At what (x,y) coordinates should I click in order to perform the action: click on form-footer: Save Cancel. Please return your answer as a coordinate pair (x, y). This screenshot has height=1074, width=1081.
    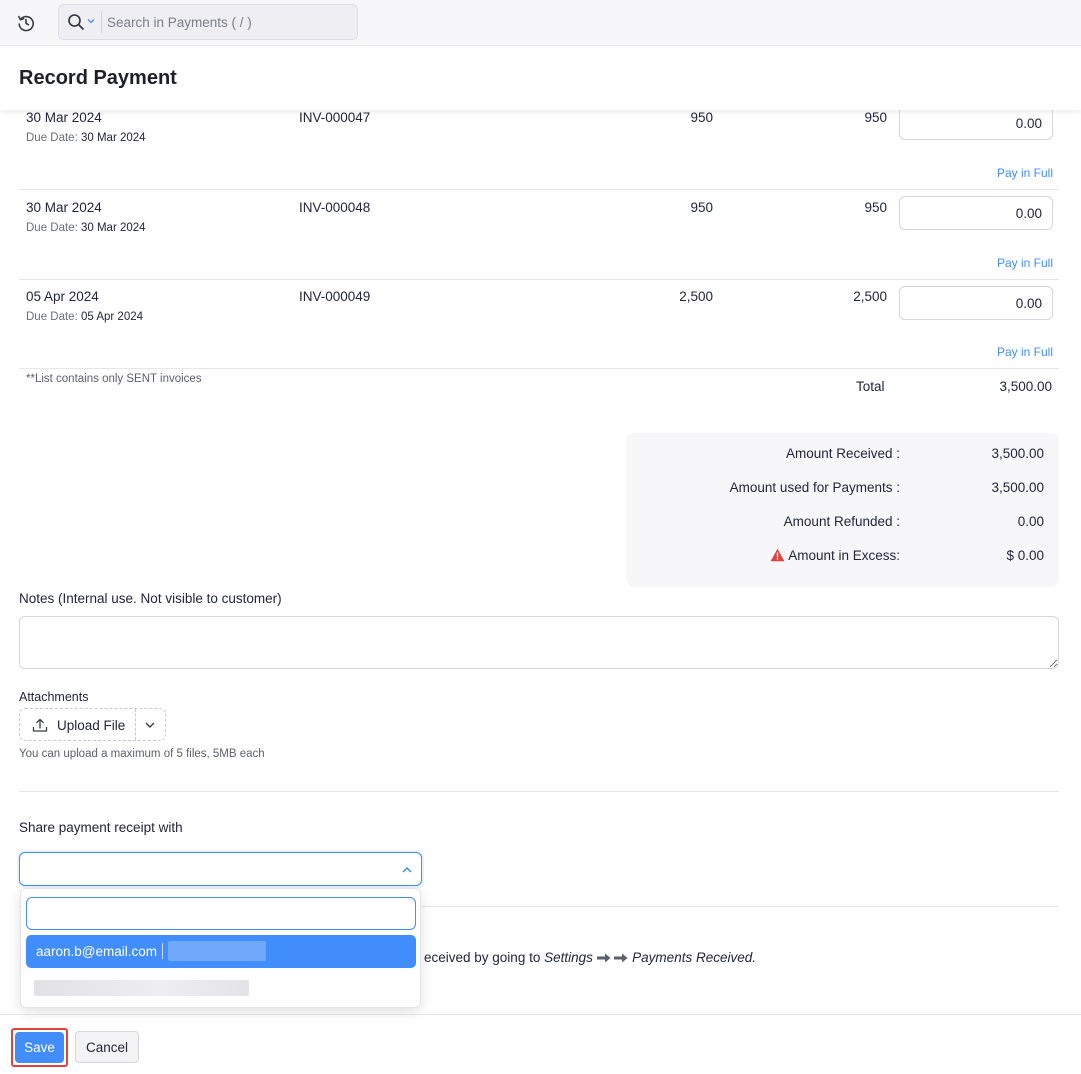
    Looking at the image, I should click on (540, 1044).